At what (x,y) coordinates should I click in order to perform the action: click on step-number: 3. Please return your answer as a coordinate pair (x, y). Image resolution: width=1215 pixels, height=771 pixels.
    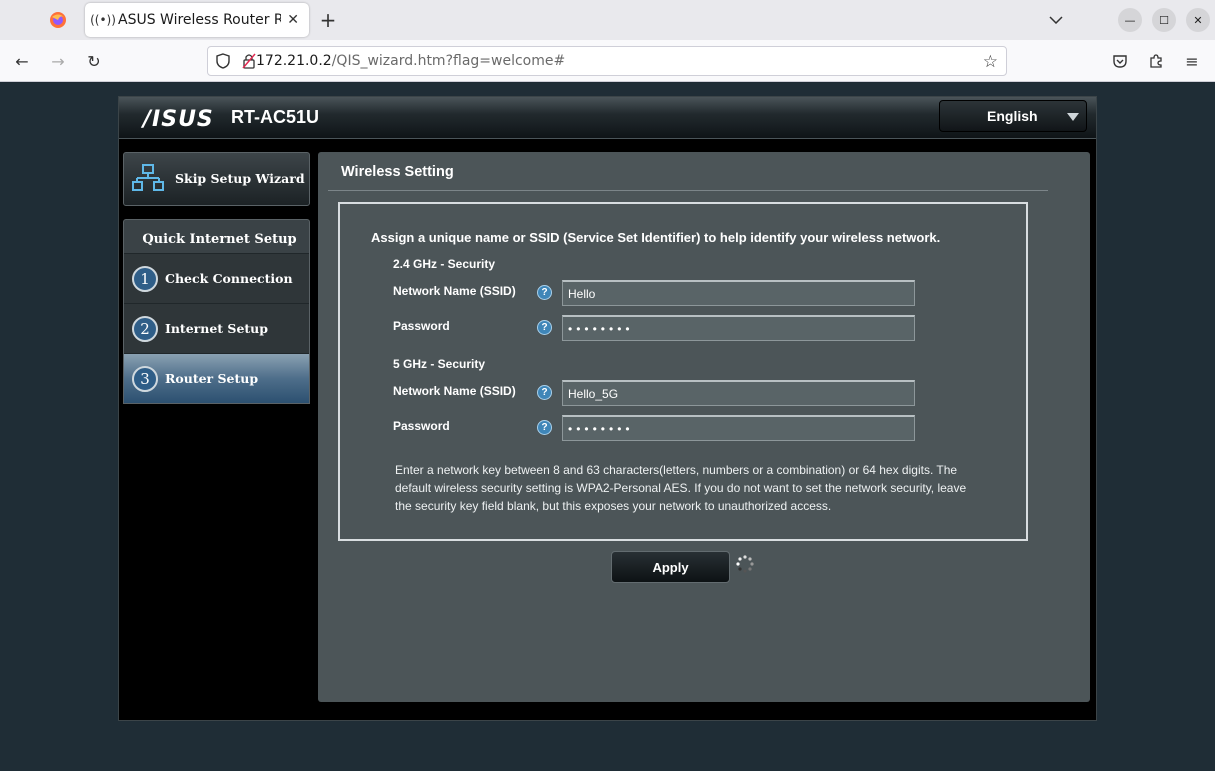
    Looking at the image, I should click on (145, 379).